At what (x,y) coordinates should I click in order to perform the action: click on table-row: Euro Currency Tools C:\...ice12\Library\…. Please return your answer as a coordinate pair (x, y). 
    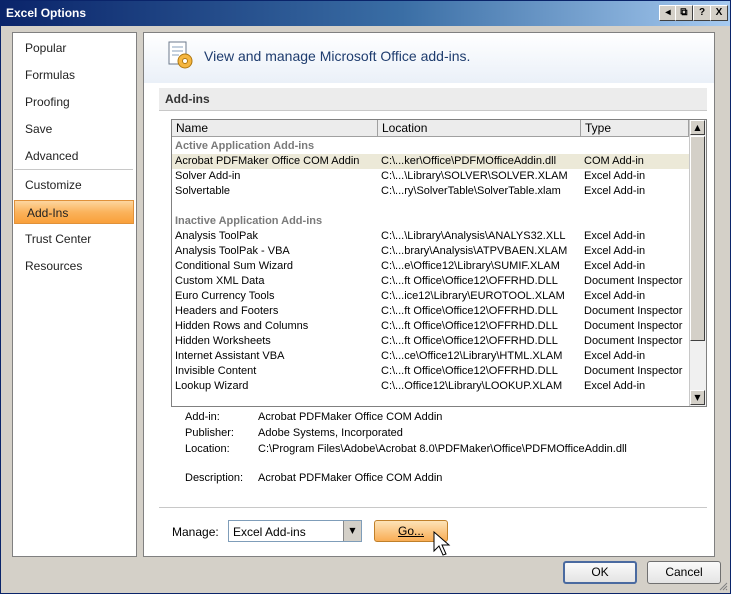
    Looking at the image, I should click on (430, 296).